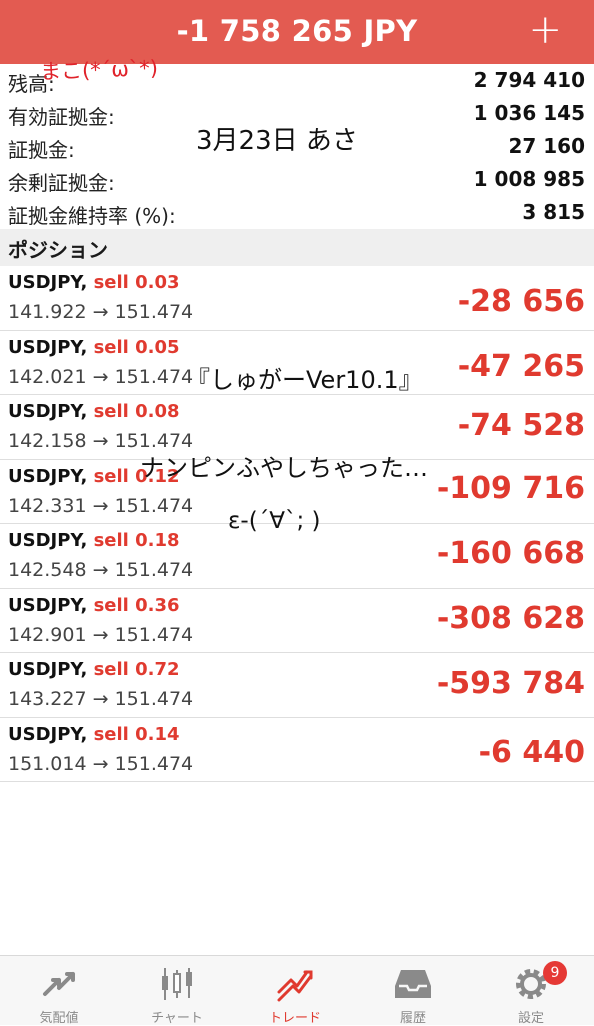  Describe the element at coordinates (521, 425) in the screenshot. I see `position-pnl: -74 528` at that location.